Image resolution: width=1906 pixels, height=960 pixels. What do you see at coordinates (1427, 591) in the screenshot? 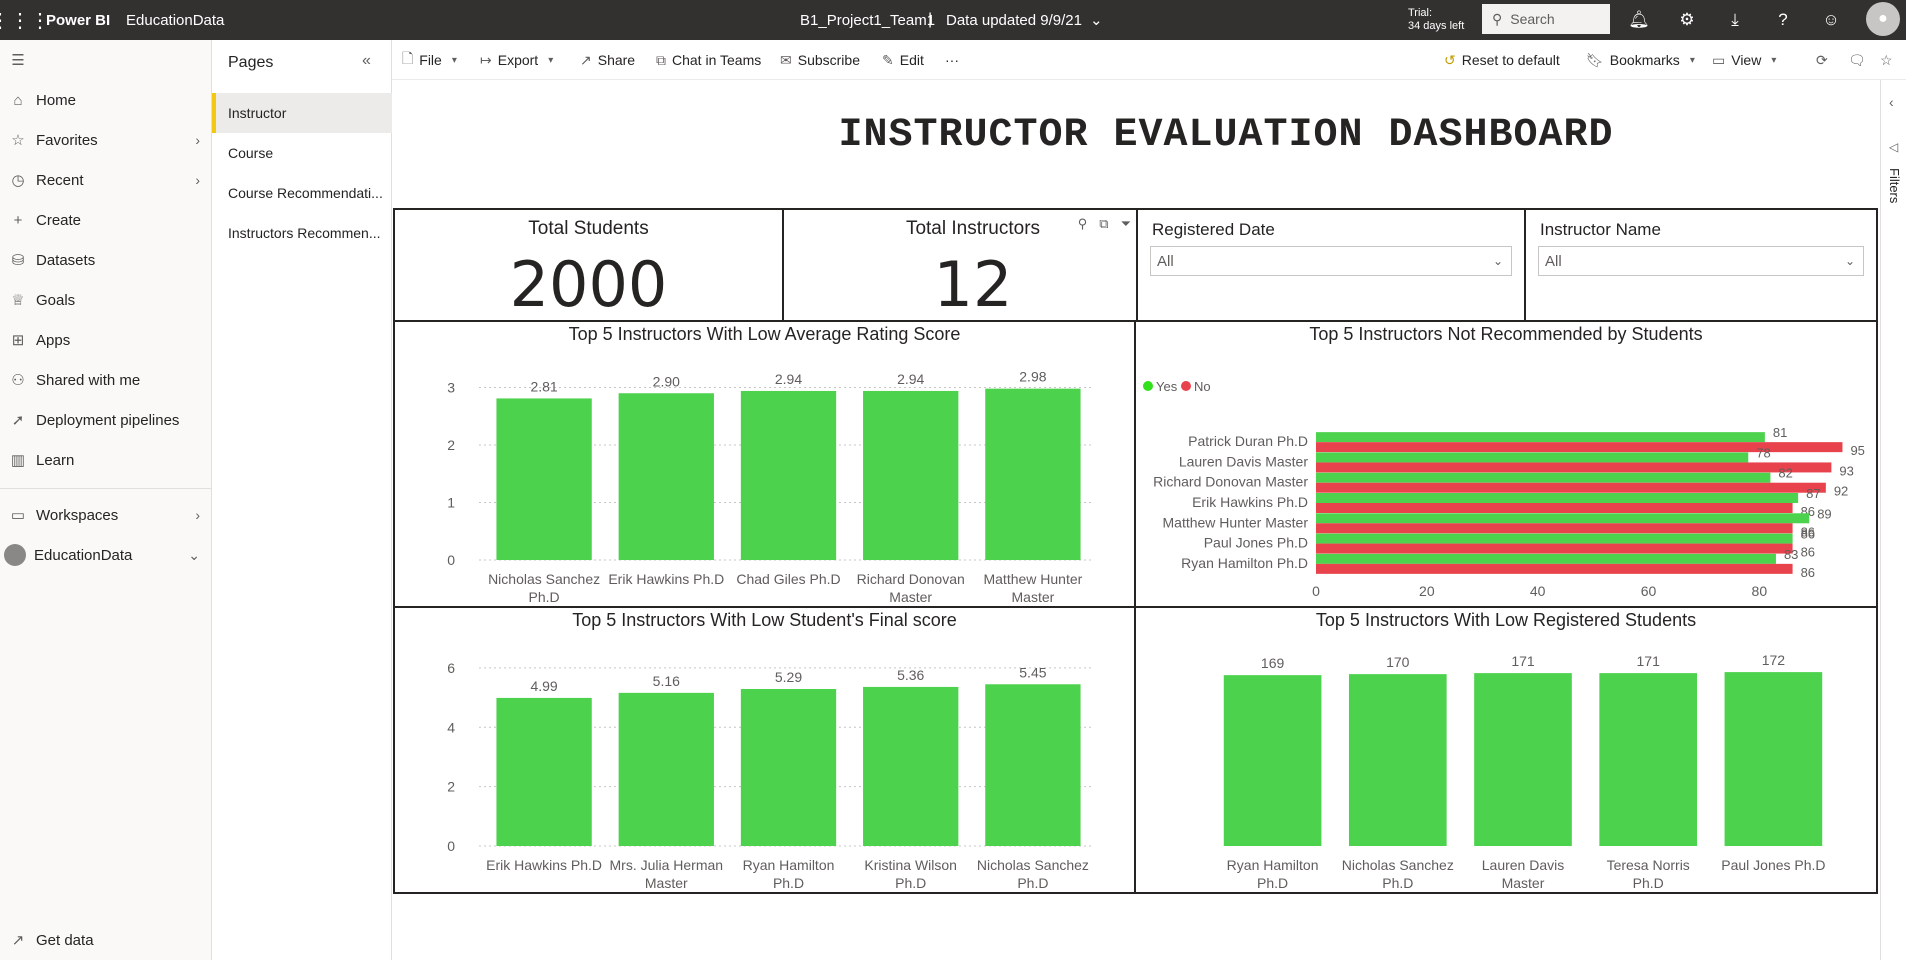
I see `x-tick-label: 20` at bounding box center [1427, 591].